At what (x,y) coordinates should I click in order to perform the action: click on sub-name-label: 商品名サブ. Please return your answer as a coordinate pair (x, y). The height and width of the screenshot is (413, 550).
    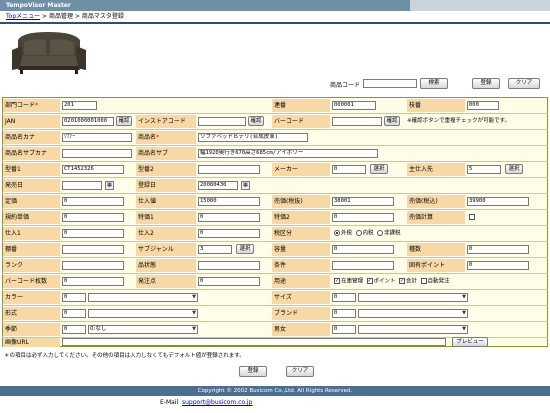
    Looking at the image, I should click on (166, 153).